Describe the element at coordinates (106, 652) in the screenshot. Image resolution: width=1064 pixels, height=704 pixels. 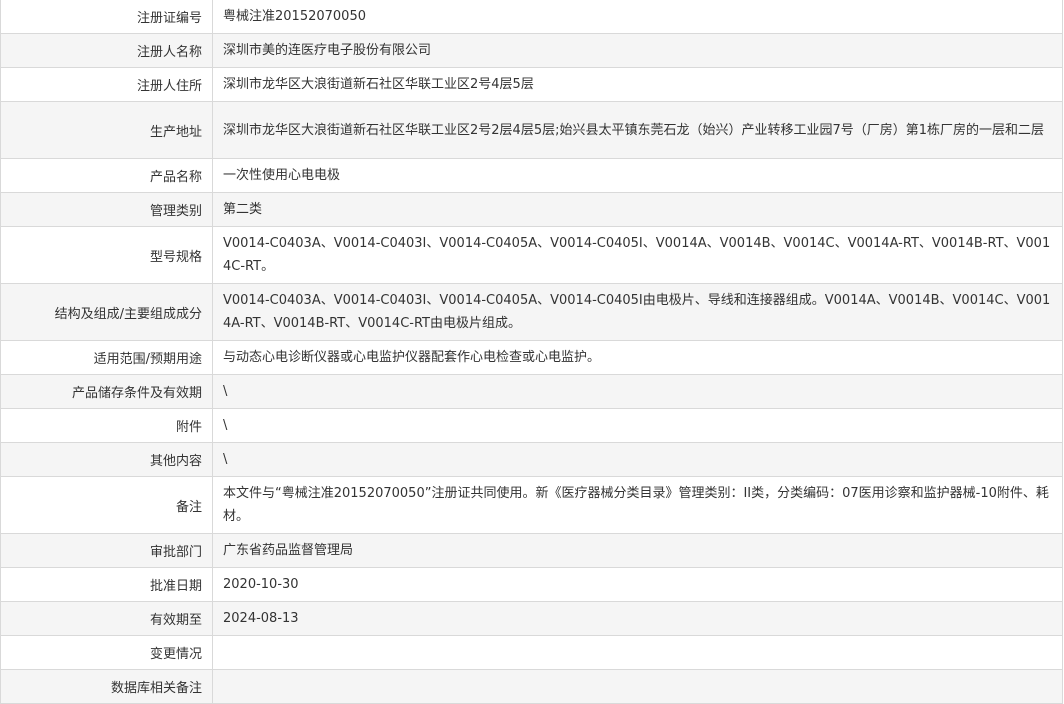
I see `field-label: 变更情况` at that location.